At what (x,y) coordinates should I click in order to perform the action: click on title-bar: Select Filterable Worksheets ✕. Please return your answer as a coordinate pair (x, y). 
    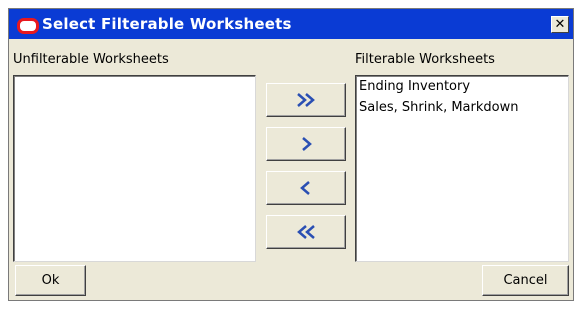
    Looking at the image, I should click on (291, 24).